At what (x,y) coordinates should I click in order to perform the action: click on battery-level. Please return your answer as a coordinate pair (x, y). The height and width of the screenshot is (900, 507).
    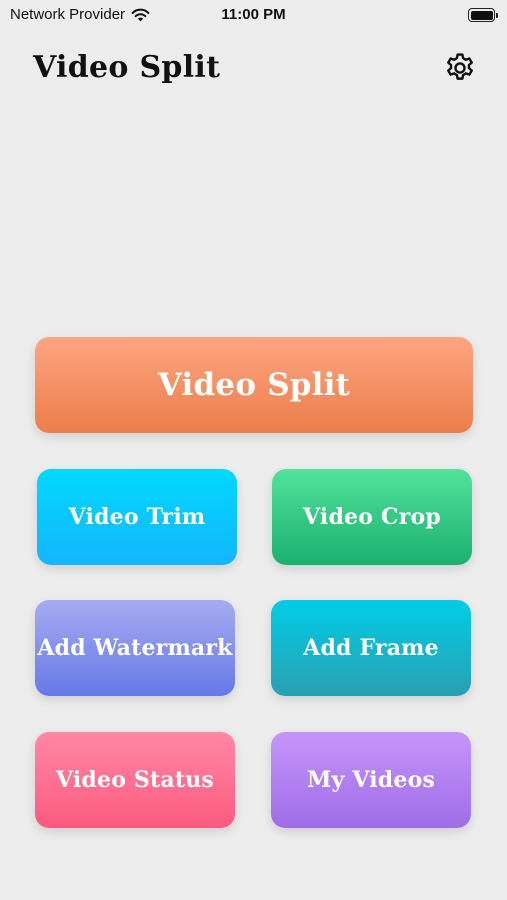
    Looking at the image, I should click on (481, 15).